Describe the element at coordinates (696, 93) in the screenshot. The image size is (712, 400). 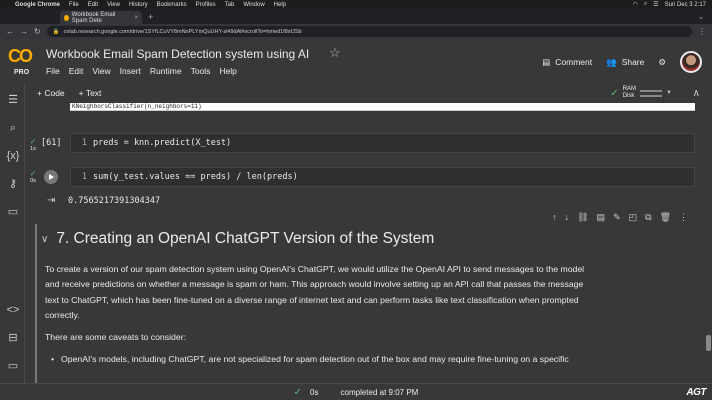
I see `collapse-header-icon: ∧` at that location.